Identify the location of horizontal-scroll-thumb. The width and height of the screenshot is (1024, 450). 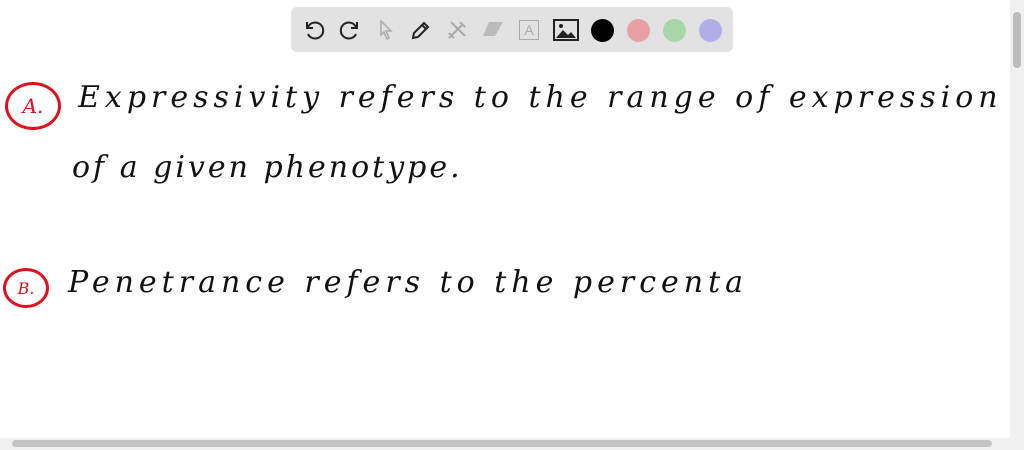
(502, 443).